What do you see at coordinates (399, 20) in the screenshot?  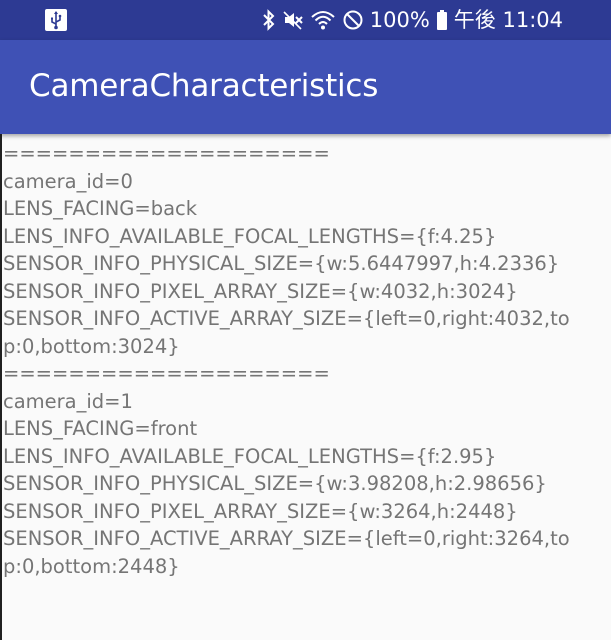 I see `battery-percent: 100%` at bounding box center [399, 20].